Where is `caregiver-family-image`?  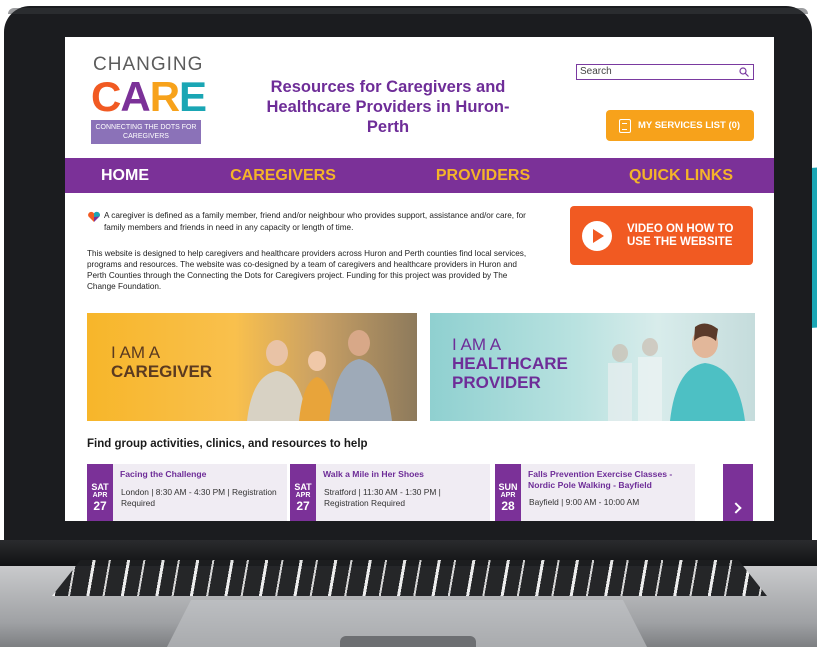
caregiver-family-image is located at coordinates (319, 375).